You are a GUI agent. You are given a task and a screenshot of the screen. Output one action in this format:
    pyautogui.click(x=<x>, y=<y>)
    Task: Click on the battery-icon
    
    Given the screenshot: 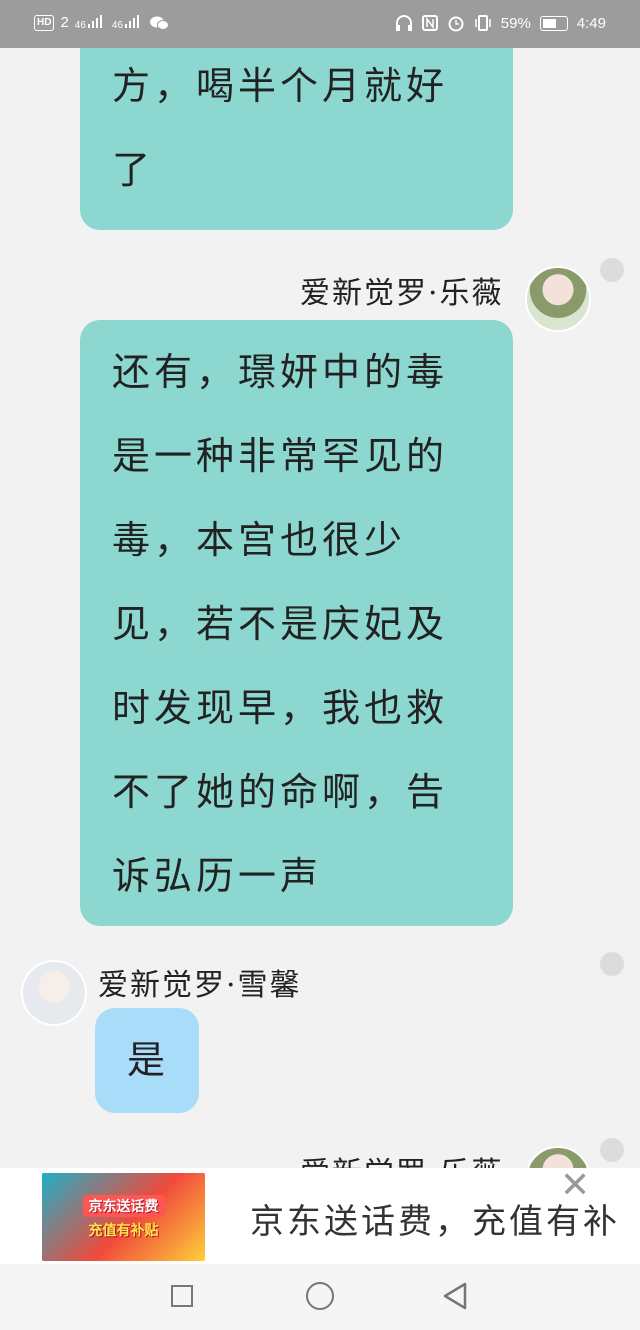 What is the action you would take?
    pyautogui.click(x=553, y=23)
    